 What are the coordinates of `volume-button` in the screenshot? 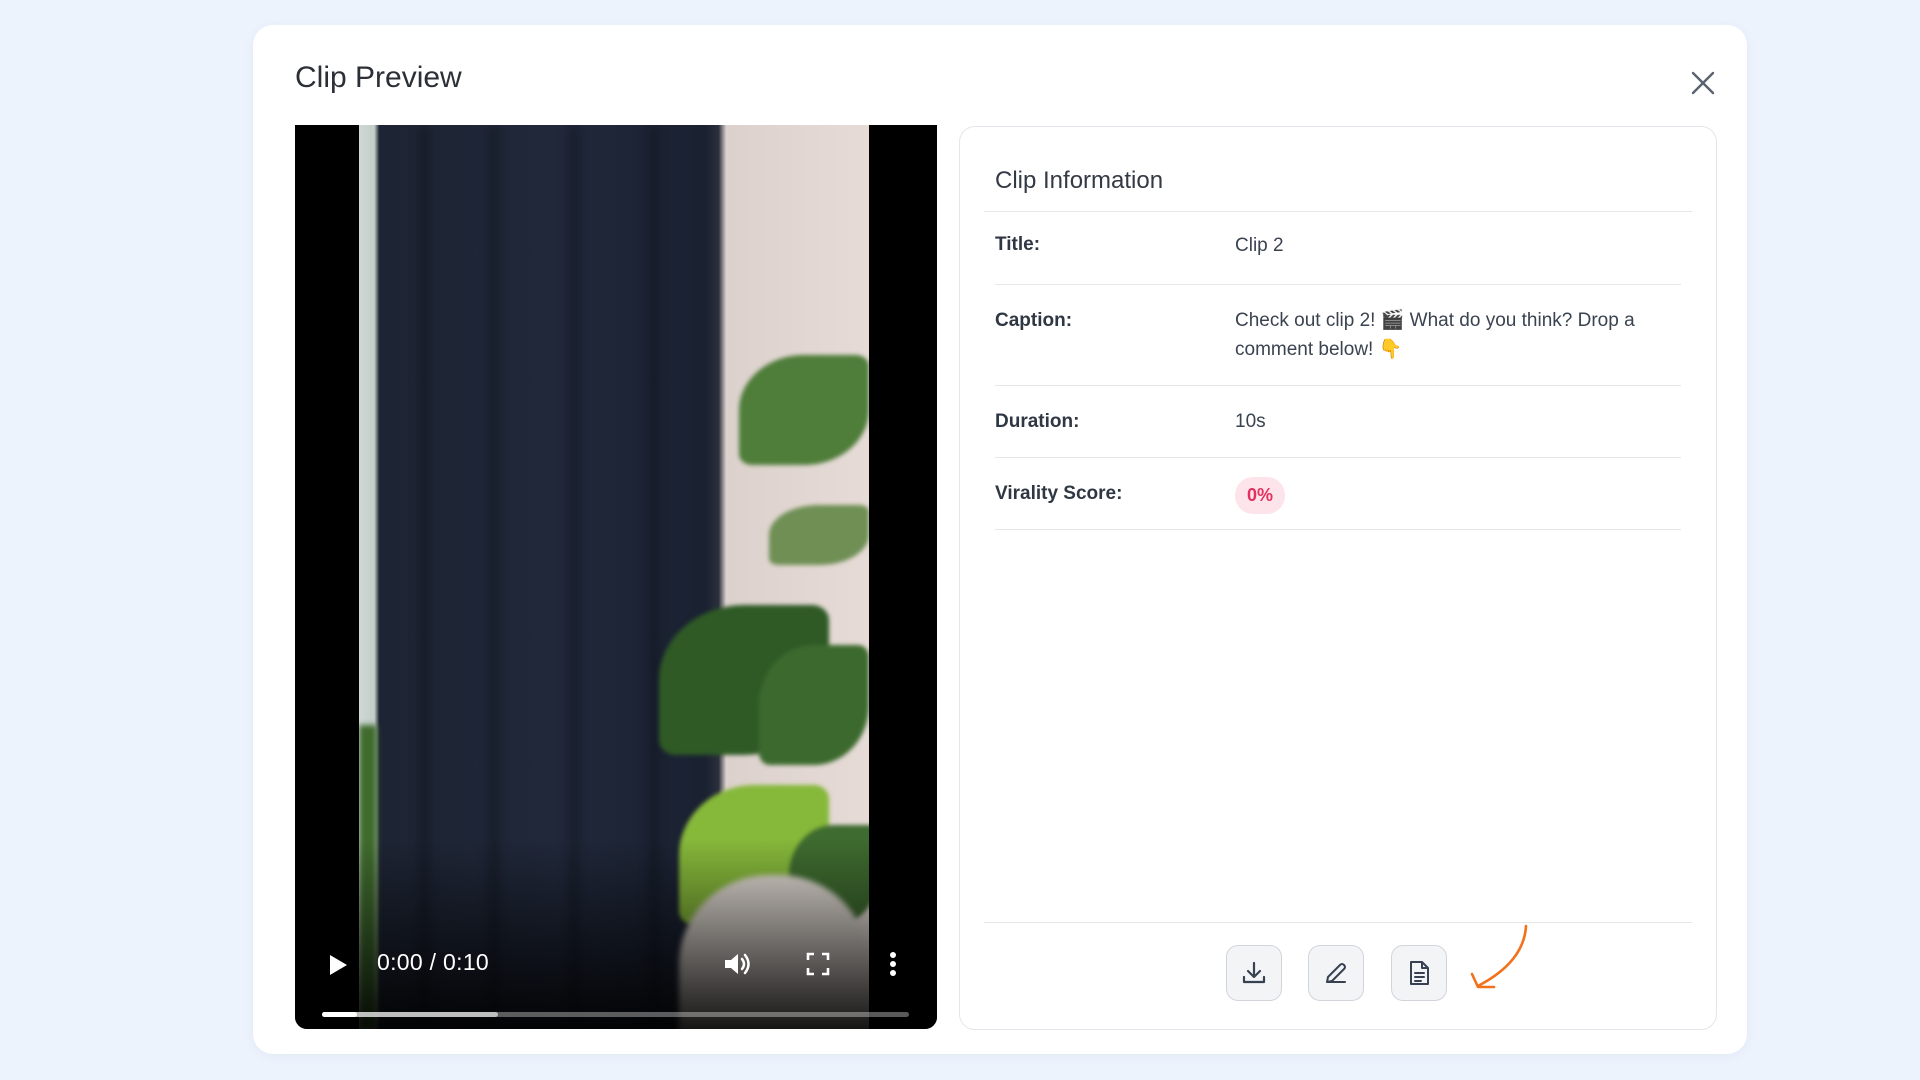 It's located at (738, 964).